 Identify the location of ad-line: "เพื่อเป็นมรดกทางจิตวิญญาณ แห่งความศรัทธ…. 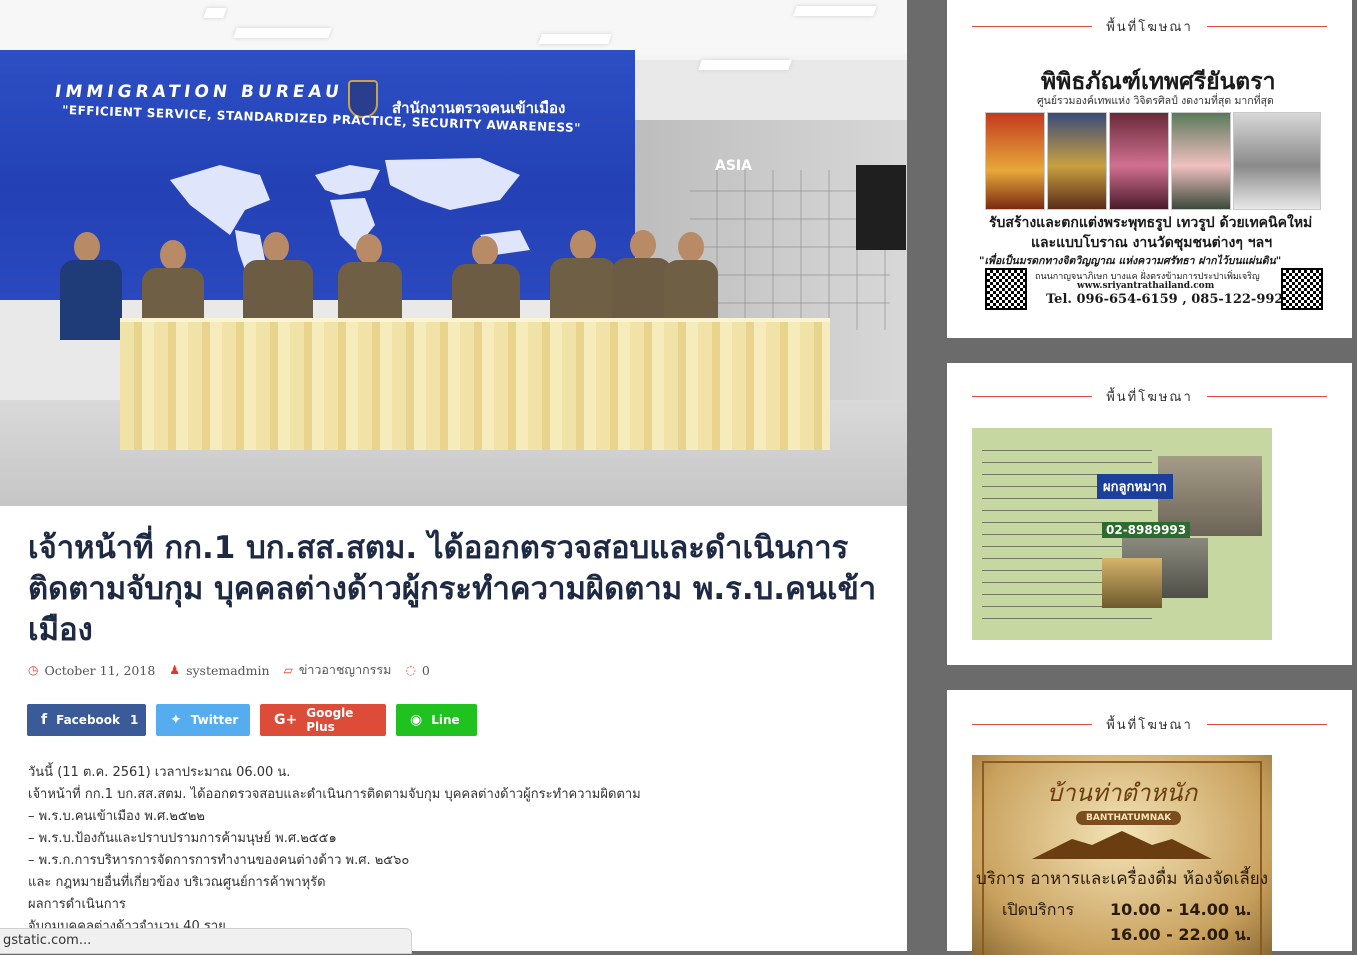
(1130, 261).